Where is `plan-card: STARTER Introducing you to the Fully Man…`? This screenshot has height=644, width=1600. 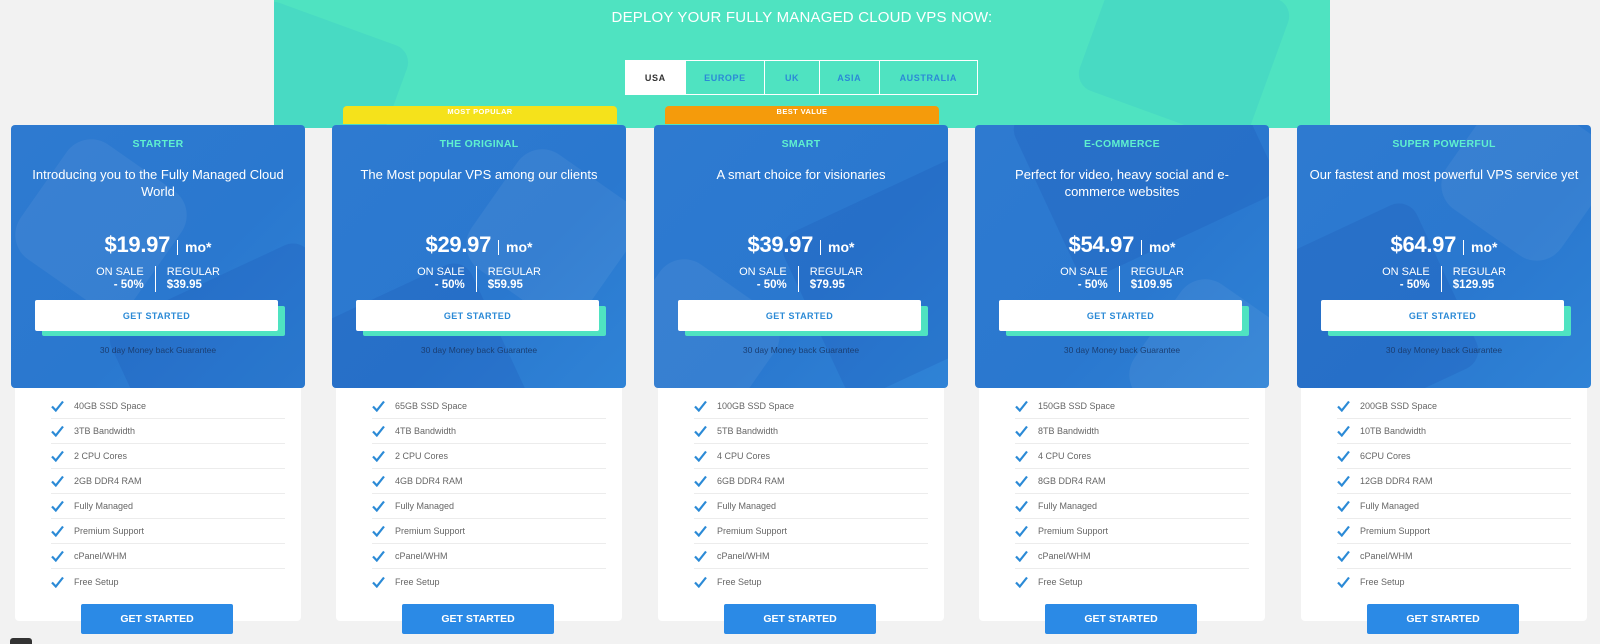
plan-card: STARTER Introducing you to the Fully Man… is located at coordinates (158, 256).